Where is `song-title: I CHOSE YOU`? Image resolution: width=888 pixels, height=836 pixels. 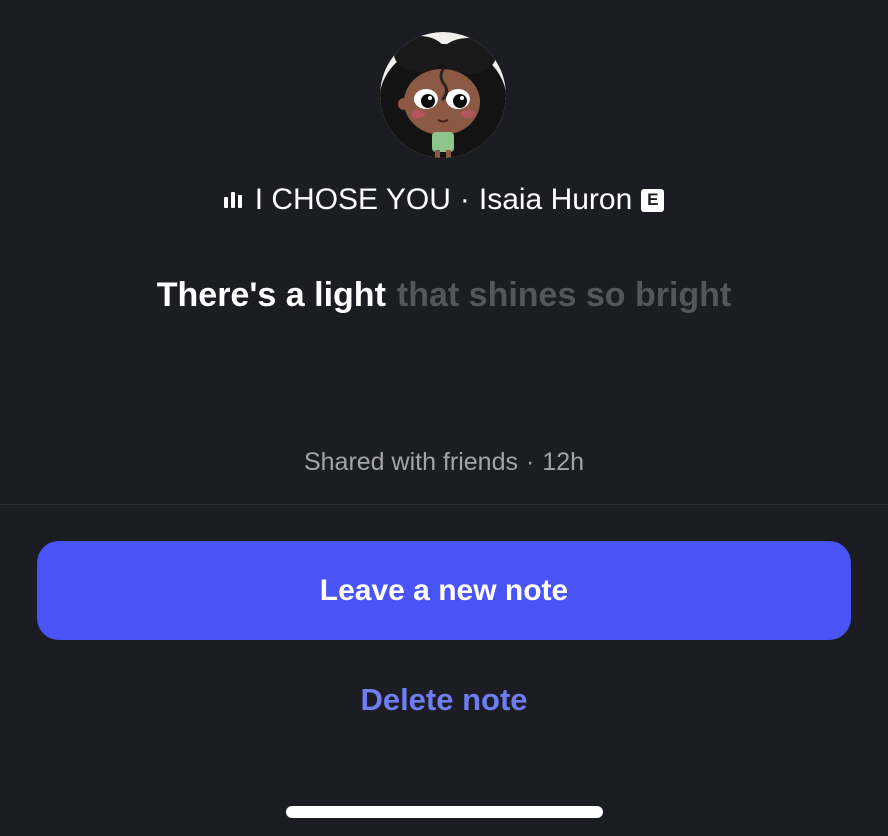 song-title: I CHOSE YOU is located at coordinates (352, 199).